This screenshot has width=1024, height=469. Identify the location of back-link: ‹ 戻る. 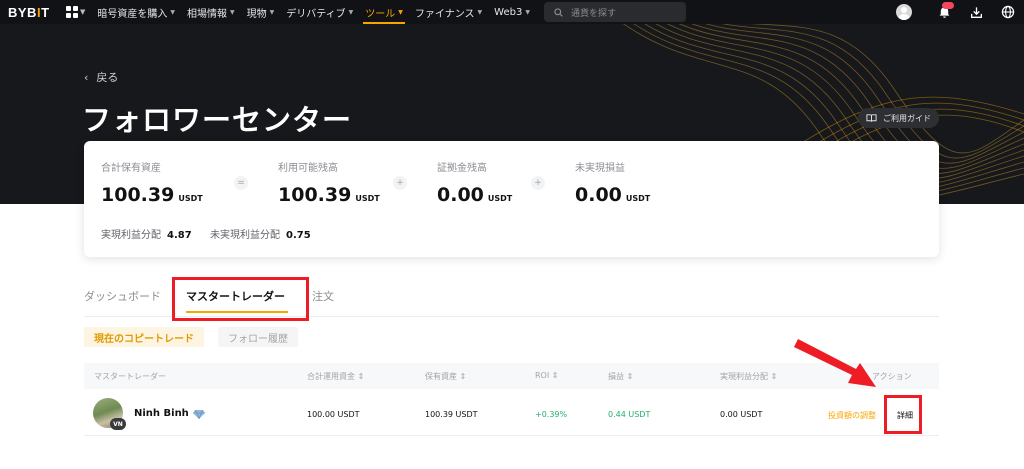
(101, 77).